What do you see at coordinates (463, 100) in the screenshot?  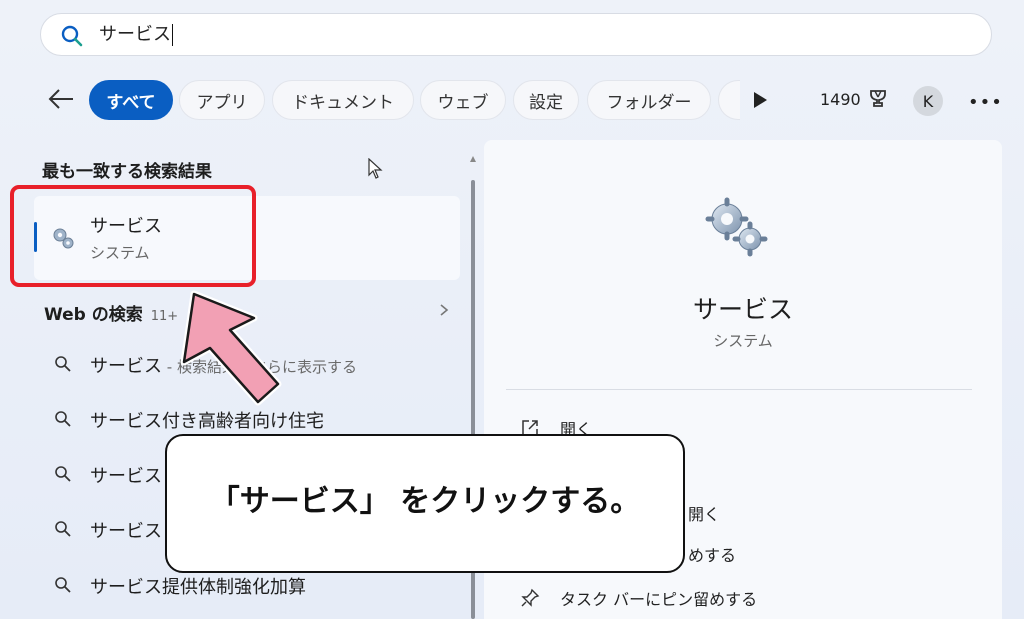 I see `tab-web: ウェブ` at bounding box center [463, 100].